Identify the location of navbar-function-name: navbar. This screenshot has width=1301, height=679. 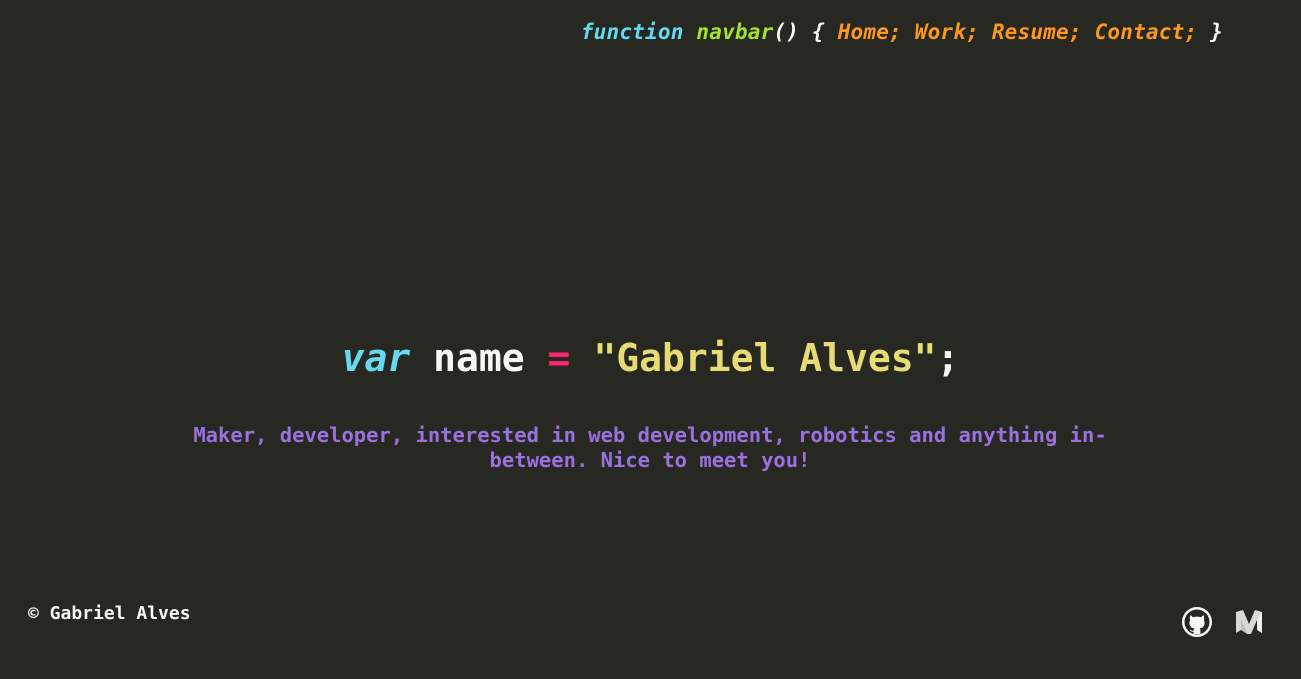
(735, 32).